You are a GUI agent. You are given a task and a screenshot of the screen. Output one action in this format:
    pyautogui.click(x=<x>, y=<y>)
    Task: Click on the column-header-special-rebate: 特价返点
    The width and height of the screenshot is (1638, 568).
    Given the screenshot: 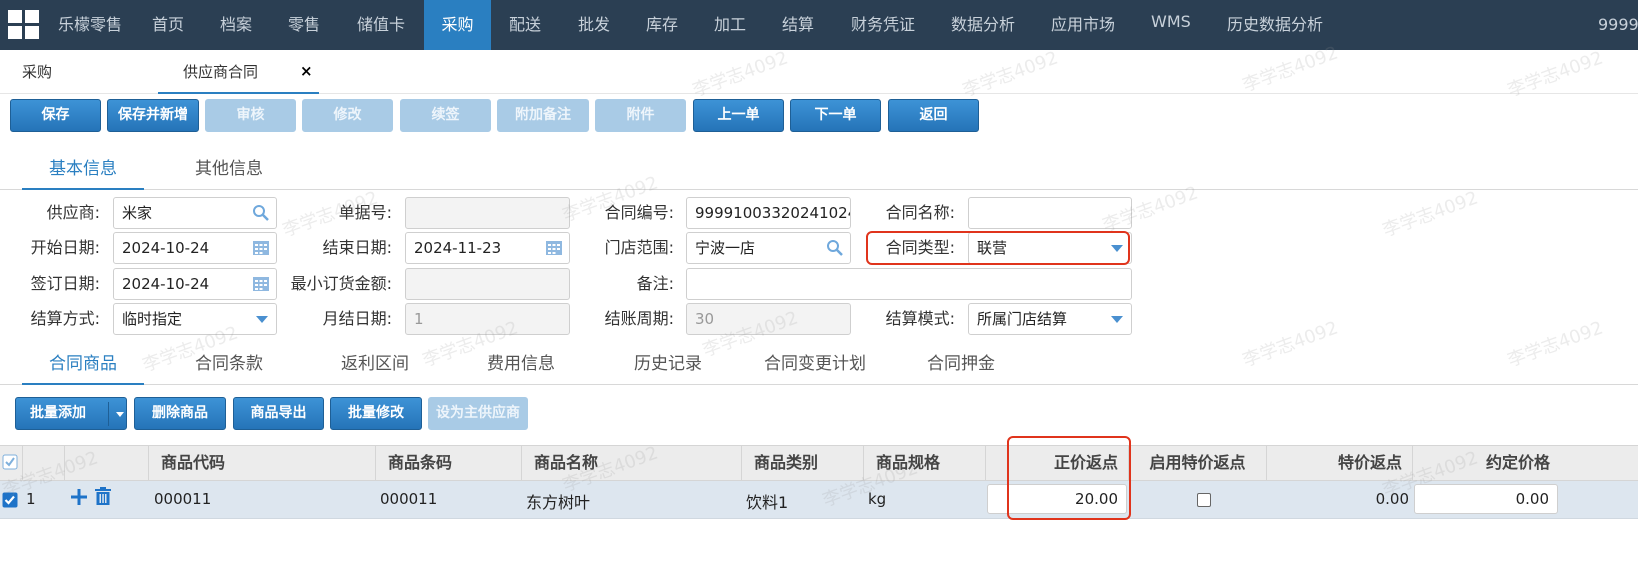 What is the action you would take?
    pyautogui.click(x=1339, y=463)
    